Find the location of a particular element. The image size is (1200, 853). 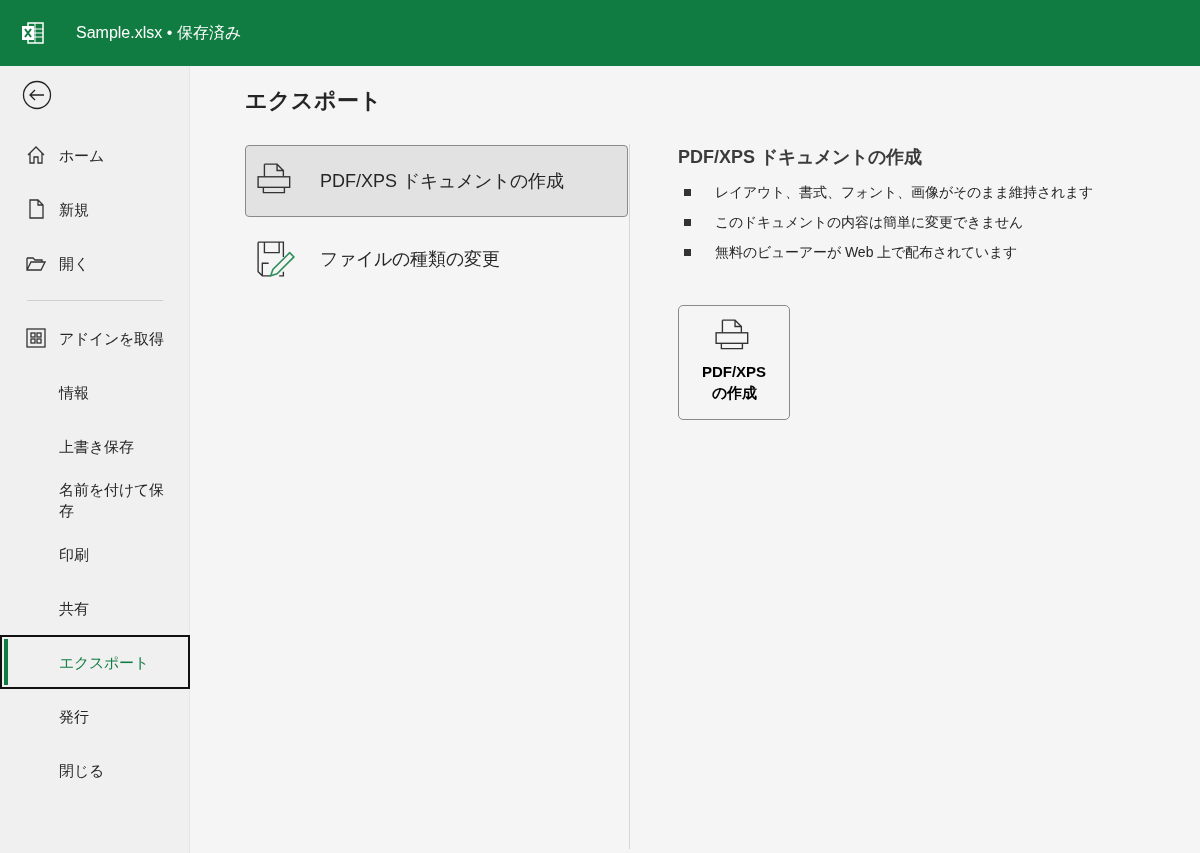

sidebar-item: エクスポート is located at coordinates (95, 662).